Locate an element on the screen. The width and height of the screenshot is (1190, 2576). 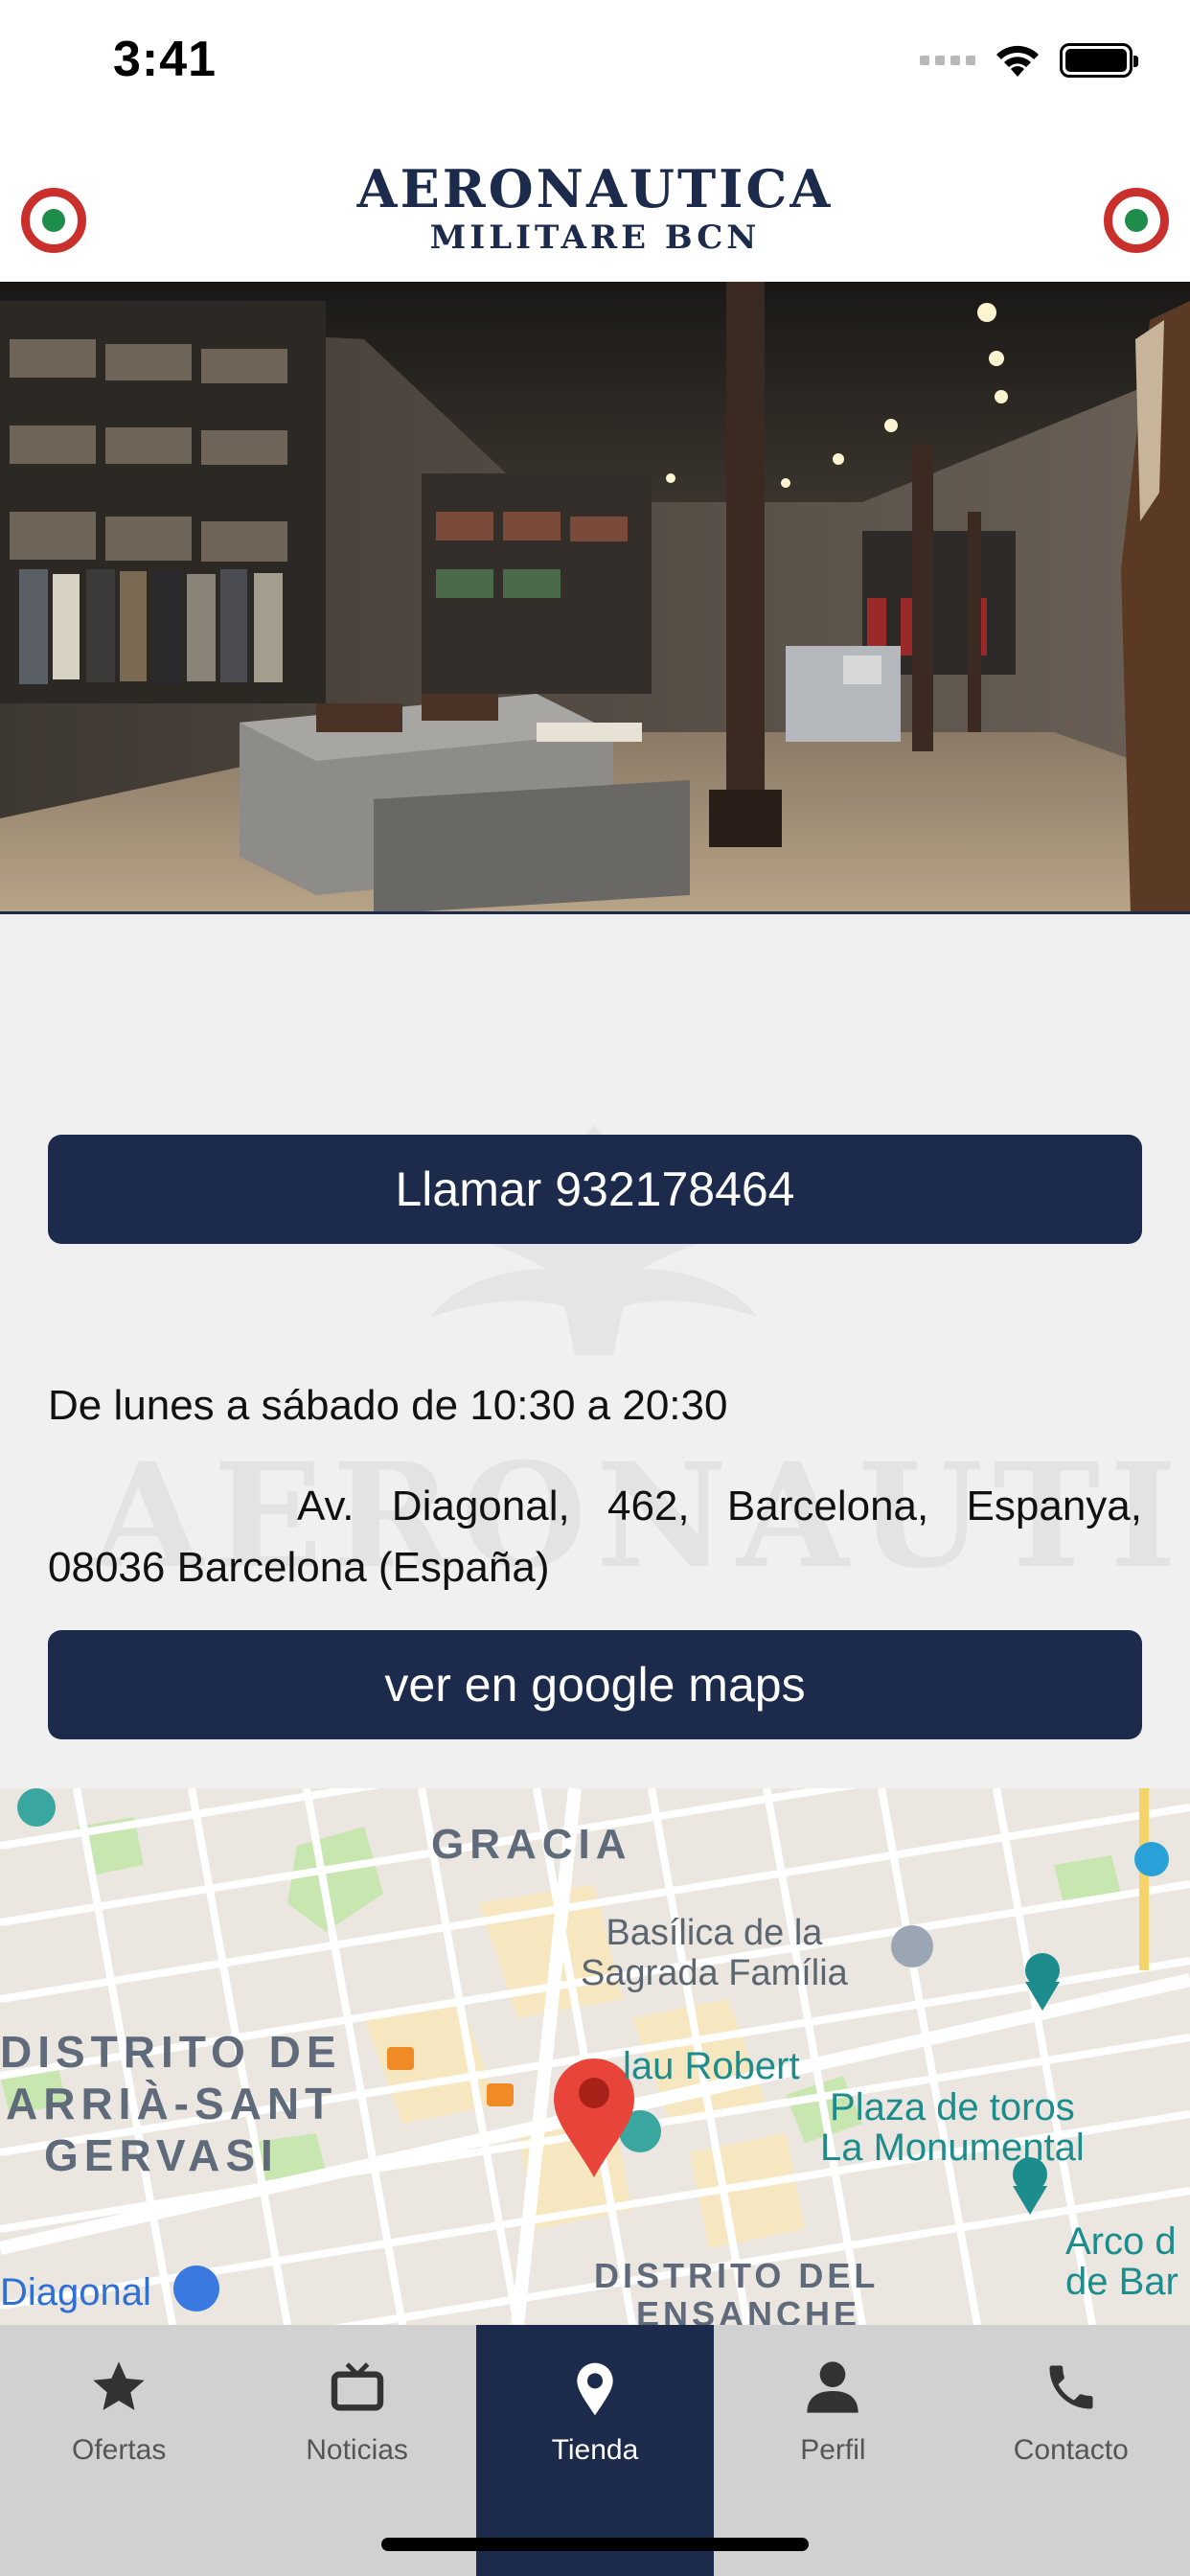
map-label-robert: lau Robert is located at coordinates (712, 2066).